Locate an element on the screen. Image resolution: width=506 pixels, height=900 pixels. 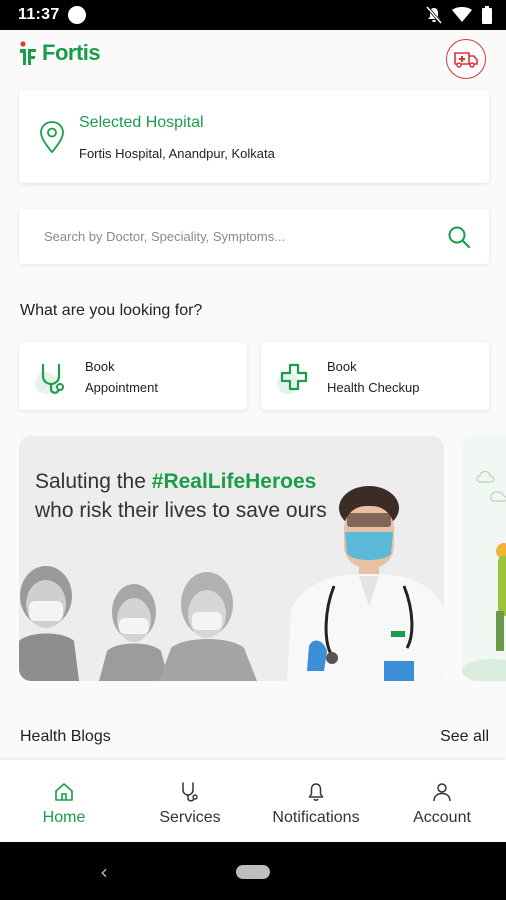
banner-prefix: Saluting the is located at coordinates (93, 481).